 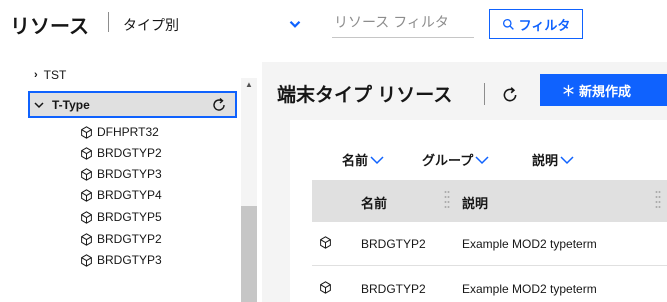 I want to click on tree-leaf-label: BRDGTYP4, so click(x=129, y=195).